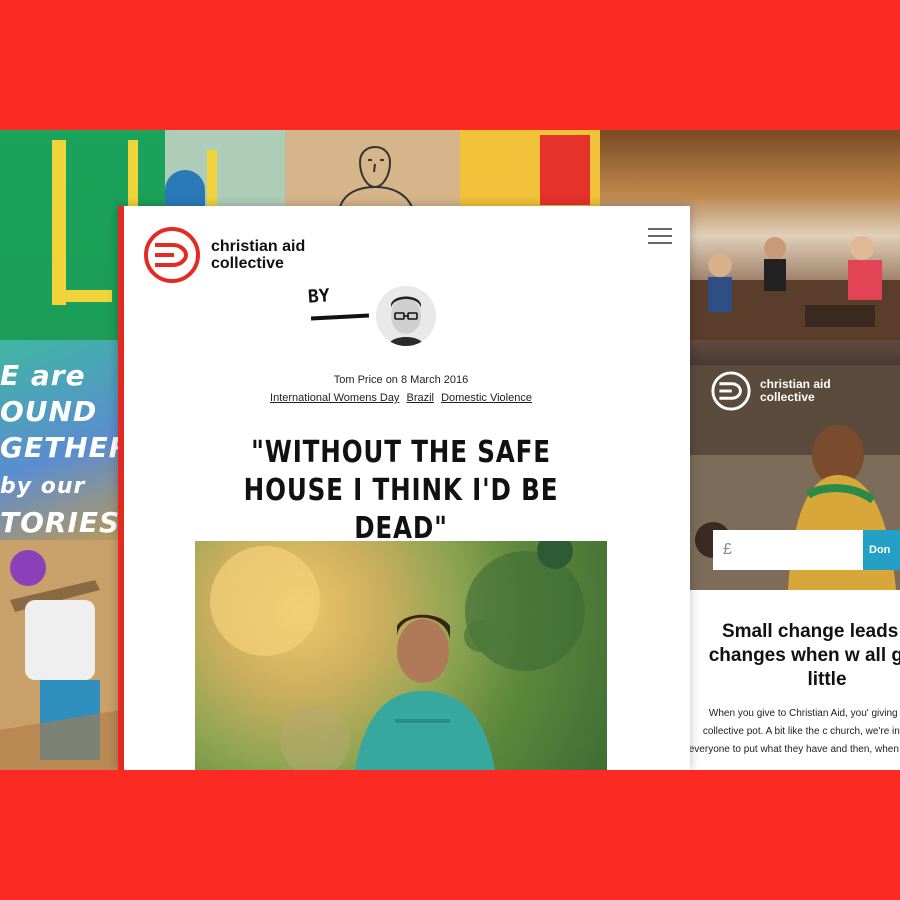 Image resolution: width=900 pixels, height=900 pixels. I want to click on collage-patch, so click(565, 170).